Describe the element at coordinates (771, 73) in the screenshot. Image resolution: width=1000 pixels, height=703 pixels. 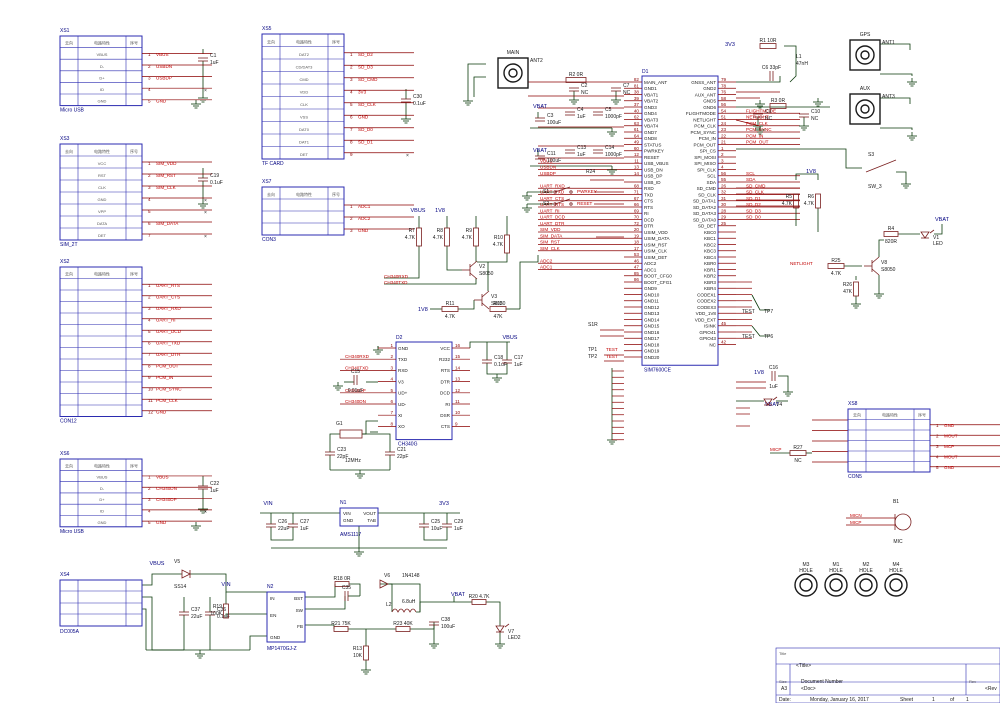
I see `capacitor-c6: C6 33pF` at that location.